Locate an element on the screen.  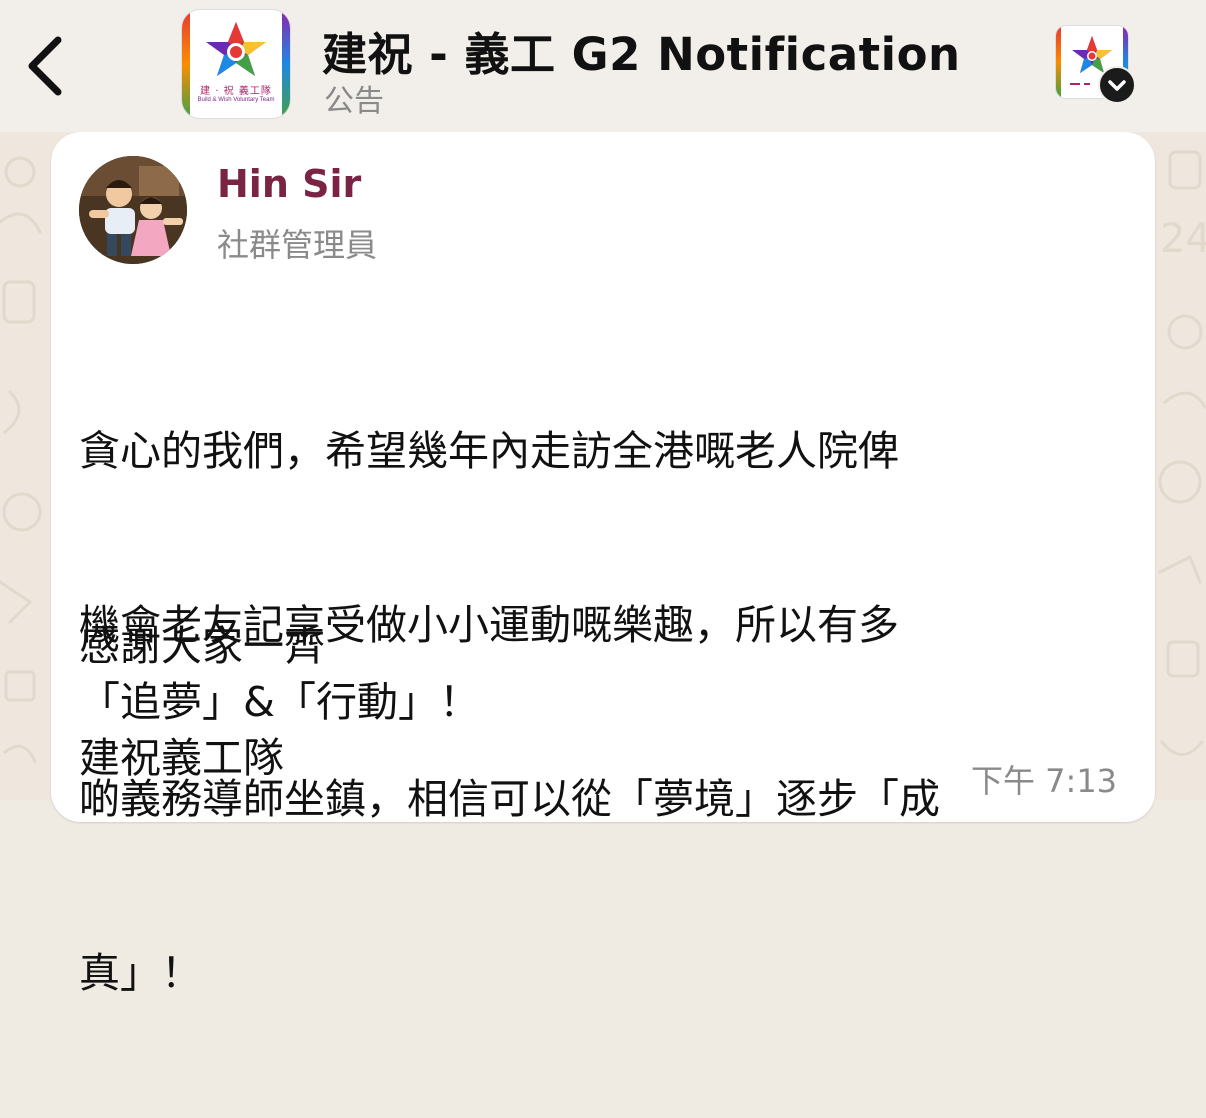
avatar-photo is located at coordinates (133, 210).